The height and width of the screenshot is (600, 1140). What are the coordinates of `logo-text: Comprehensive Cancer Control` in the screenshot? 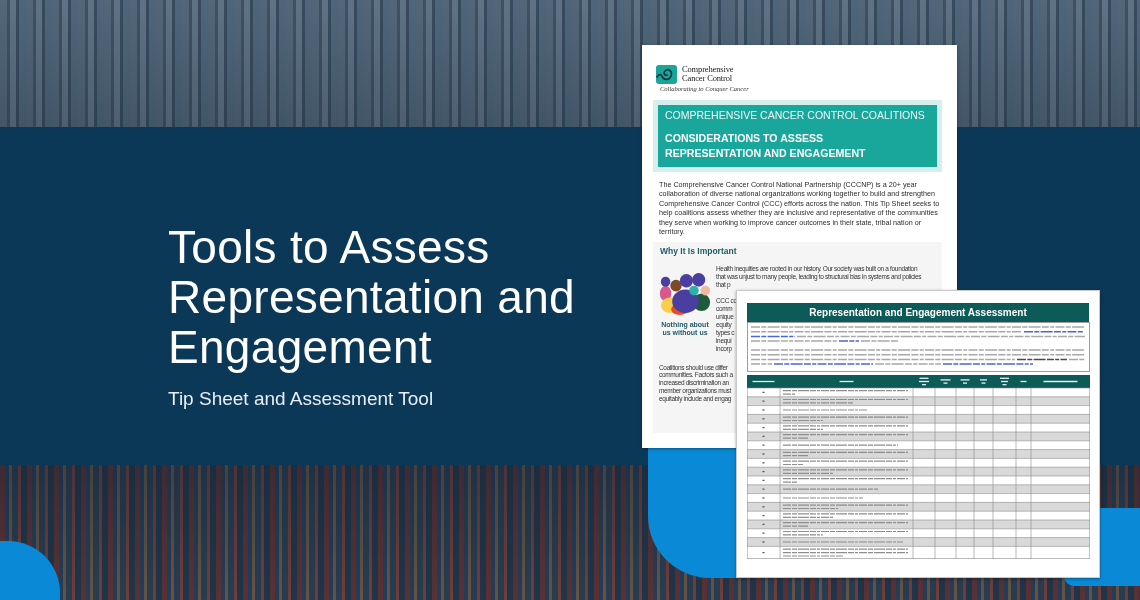 It's located at (708, 74).